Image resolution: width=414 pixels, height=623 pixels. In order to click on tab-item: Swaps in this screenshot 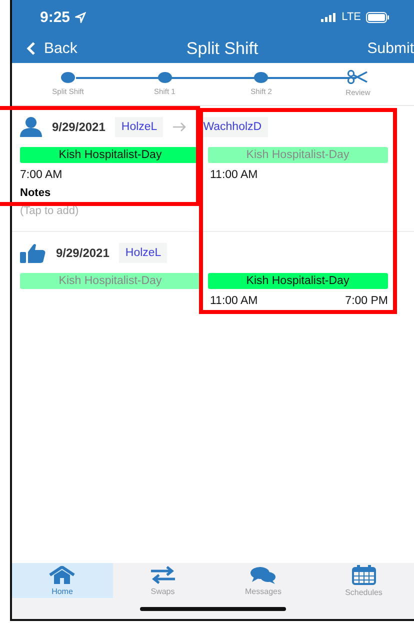, I will do `click(162, 580)`.